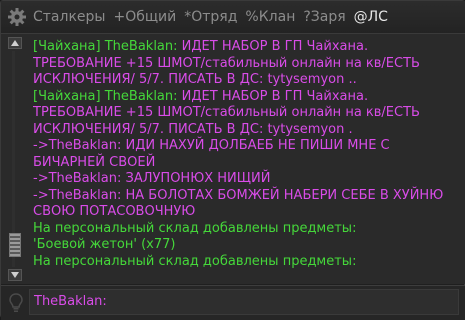  Describe the element at coordinates (244, 302) in the screenshot. I see `chat-input: TheBaklan:` at that location.